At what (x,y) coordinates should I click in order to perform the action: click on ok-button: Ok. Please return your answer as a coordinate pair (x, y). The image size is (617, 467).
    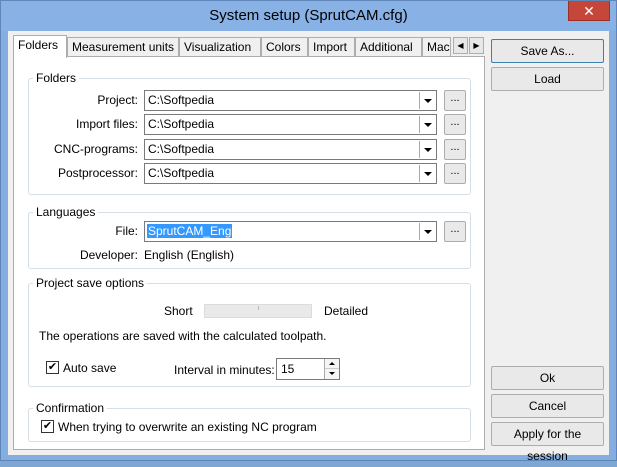
    Looking at the image, I should click on (547, 378).